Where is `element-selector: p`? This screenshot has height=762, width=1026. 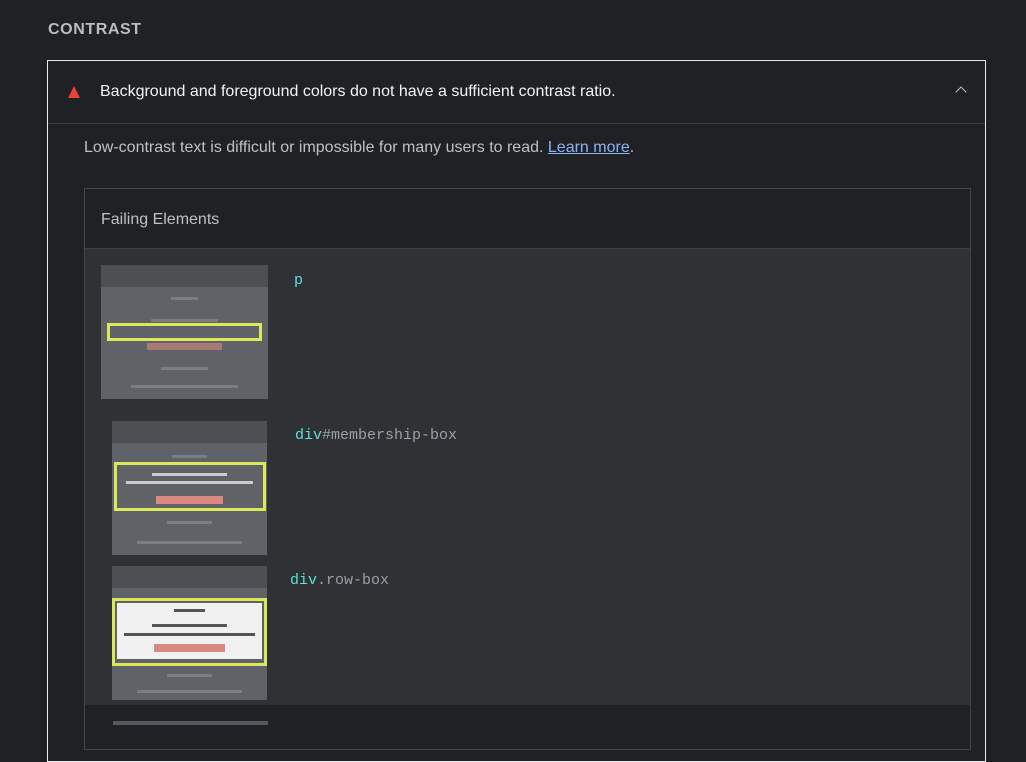
element-selector: p is located at coordinates (298, 280).